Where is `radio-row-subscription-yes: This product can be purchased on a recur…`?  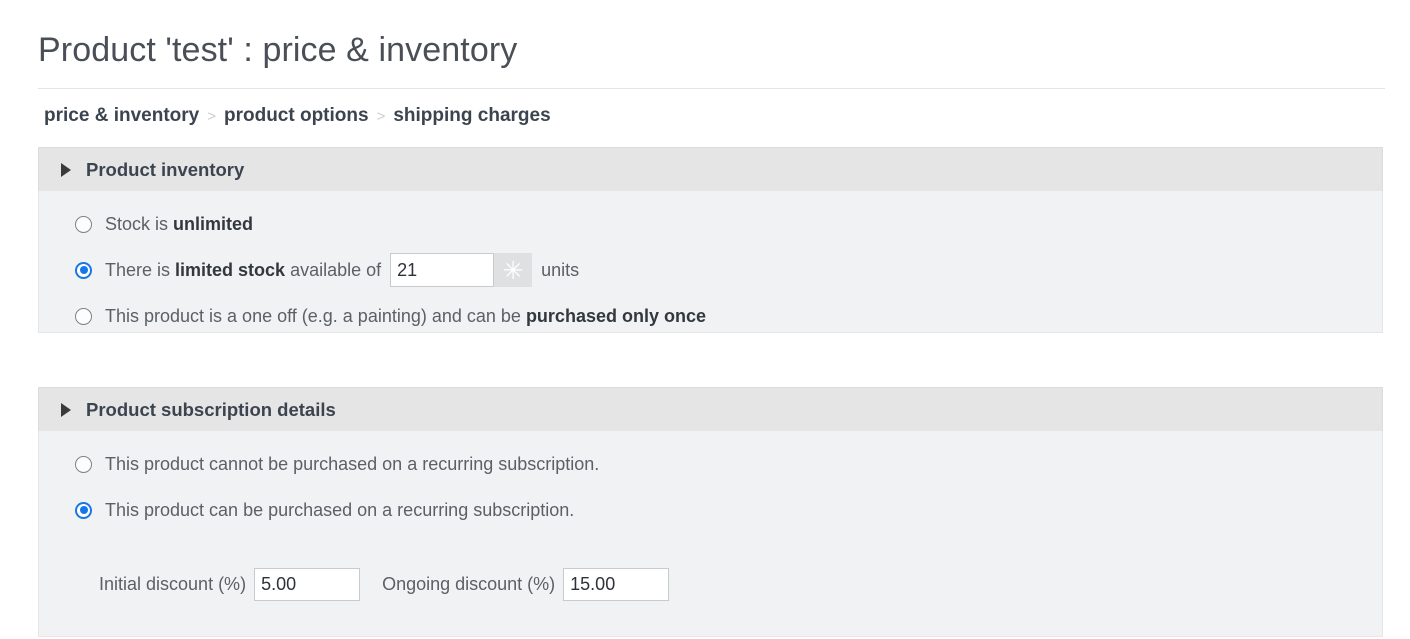 radio-row-subscription-yes: This product can be purchased on a recur… is located at coordinates (710, 510).